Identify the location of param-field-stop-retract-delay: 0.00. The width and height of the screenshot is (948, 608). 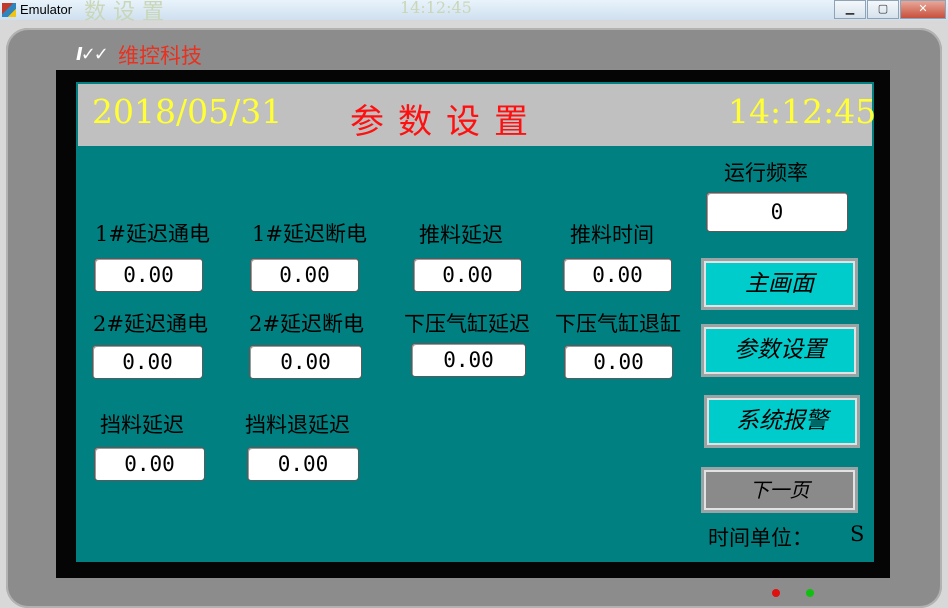
(303, 464).